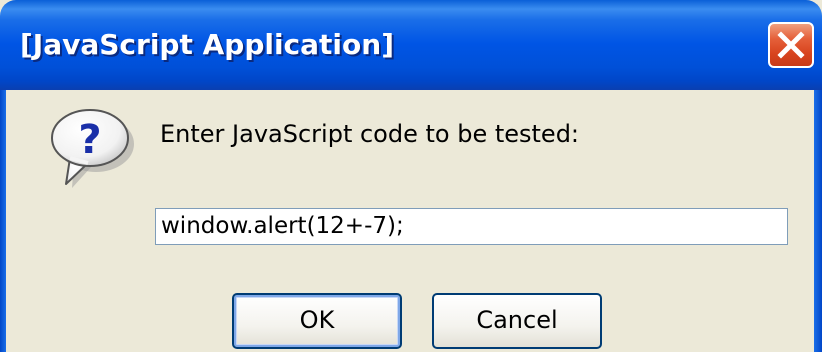 This screenshot has width=822, height=352. Describe the element at coordinates (370, 134) in the screenshot. I see `prompt-label: Enter JavaScript code to be tested:` at that location.